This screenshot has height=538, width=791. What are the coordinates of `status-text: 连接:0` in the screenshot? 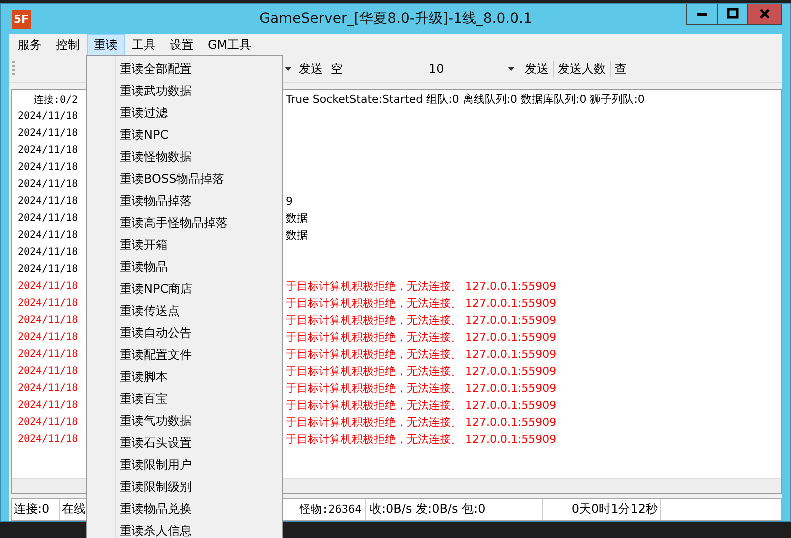 It's located at (36, 509).